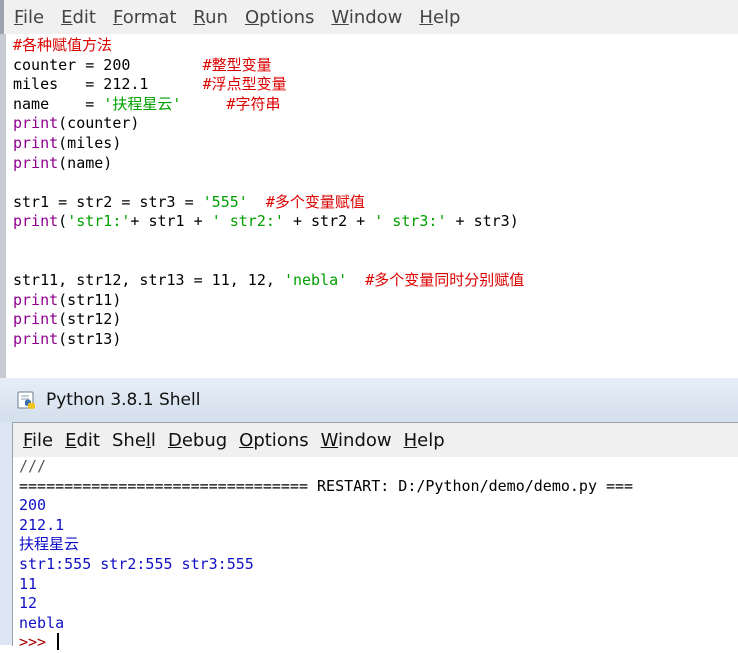 Image resolution: width=738 pixels, height=653 pixels. What do you see at coordinates (315, 201) in the screenshot?
I see `code-token: #多个变量赋值` at bounding box center [315, 201].